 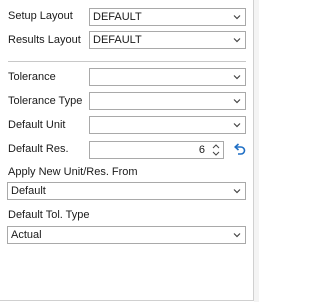 I want to click on results-layout-value: DEFAULT, so click(x=117, y=40).